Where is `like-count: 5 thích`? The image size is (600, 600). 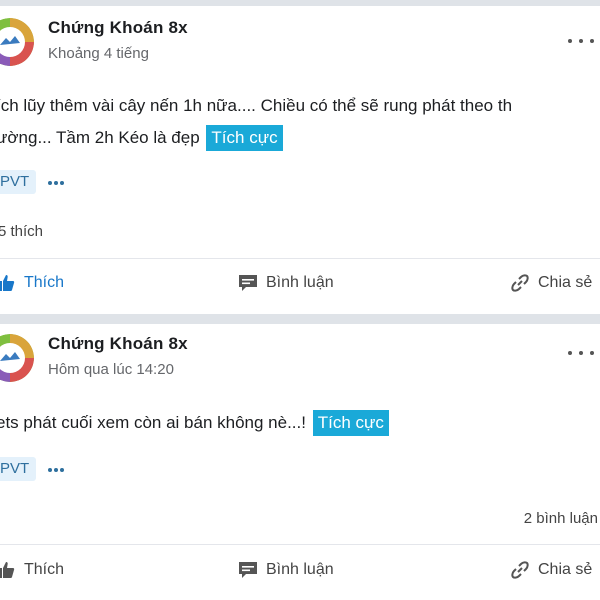 like-count: 5 thích is located at coordinates (21, 231).